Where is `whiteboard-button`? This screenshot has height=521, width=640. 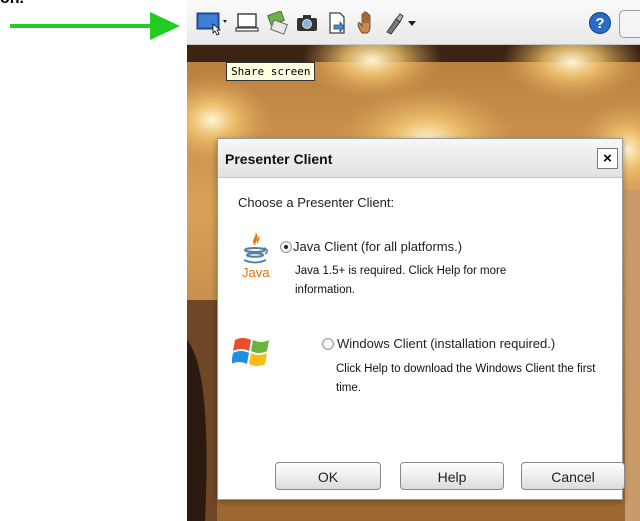
whiteboard-button is located at coordinates (247, 23).